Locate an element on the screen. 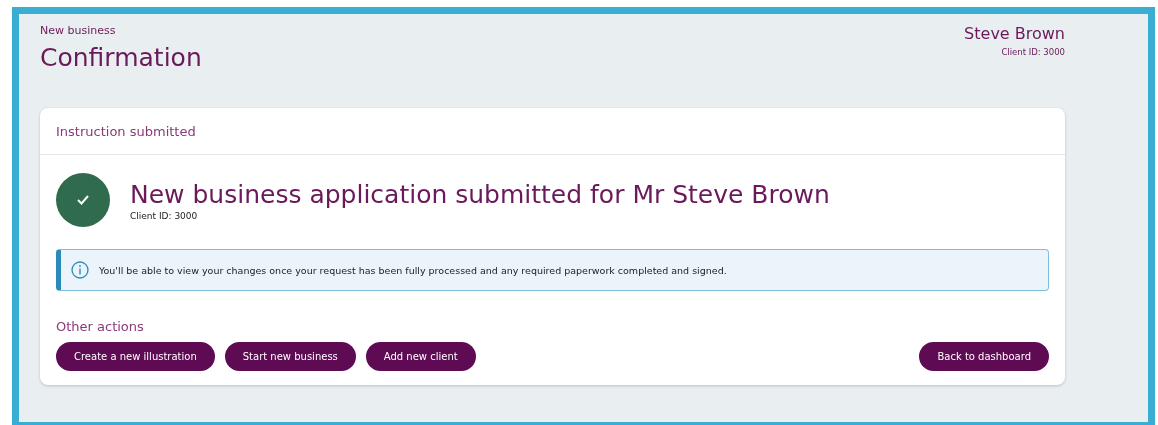 This screenshot has width=1158, height=425. info-text: You'll be able to view your changes once your request has been fully processed and any required paperwork completed and signed. is located at coordinates (413, 270).